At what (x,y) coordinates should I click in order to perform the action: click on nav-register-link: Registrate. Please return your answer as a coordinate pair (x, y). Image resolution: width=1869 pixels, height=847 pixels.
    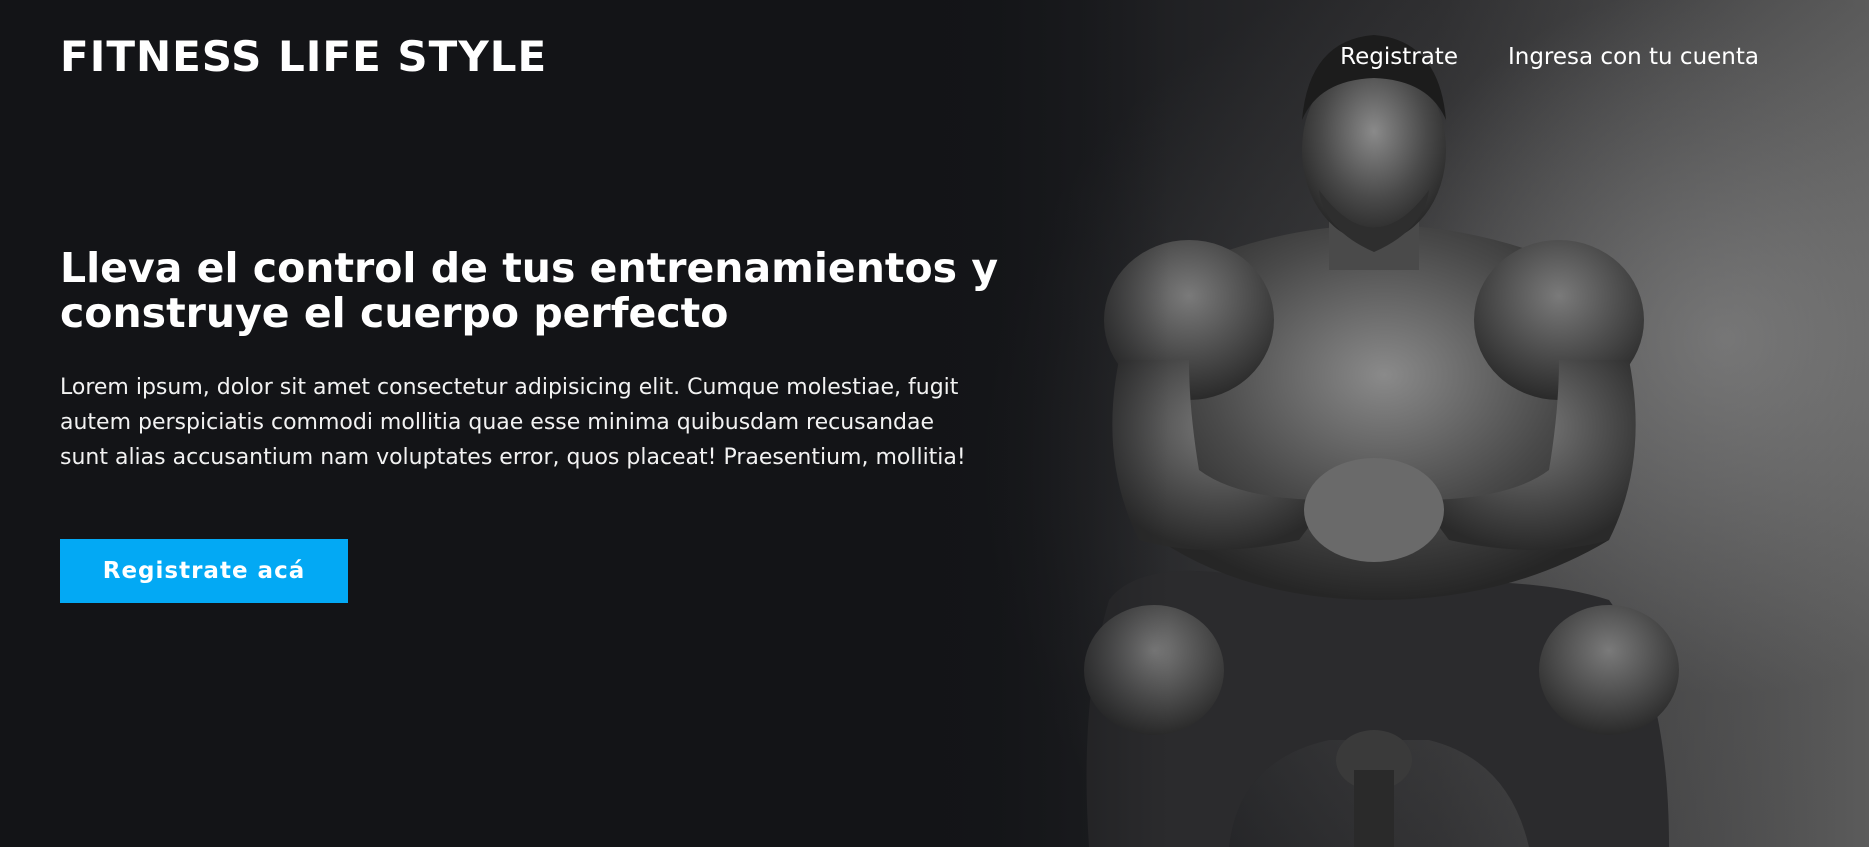
    Looking at the image, I should click on (1399, 57).